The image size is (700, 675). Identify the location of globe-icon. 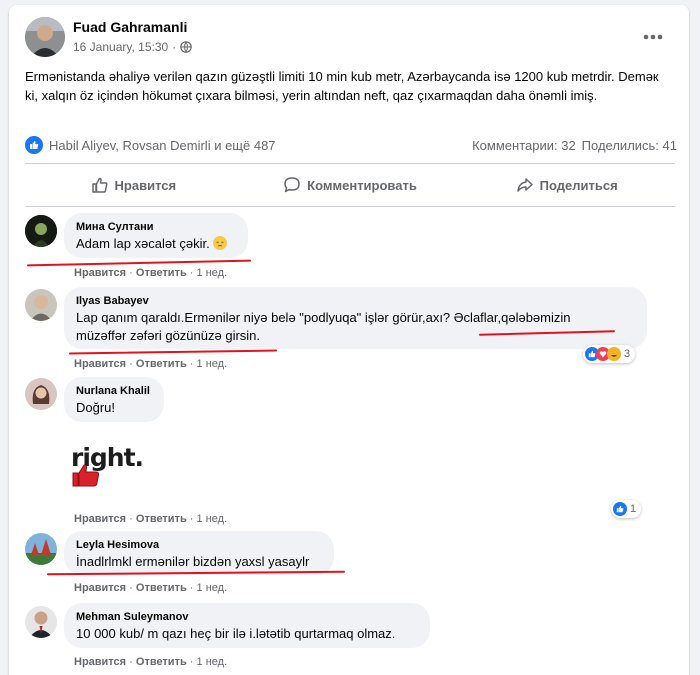
(186, 47).